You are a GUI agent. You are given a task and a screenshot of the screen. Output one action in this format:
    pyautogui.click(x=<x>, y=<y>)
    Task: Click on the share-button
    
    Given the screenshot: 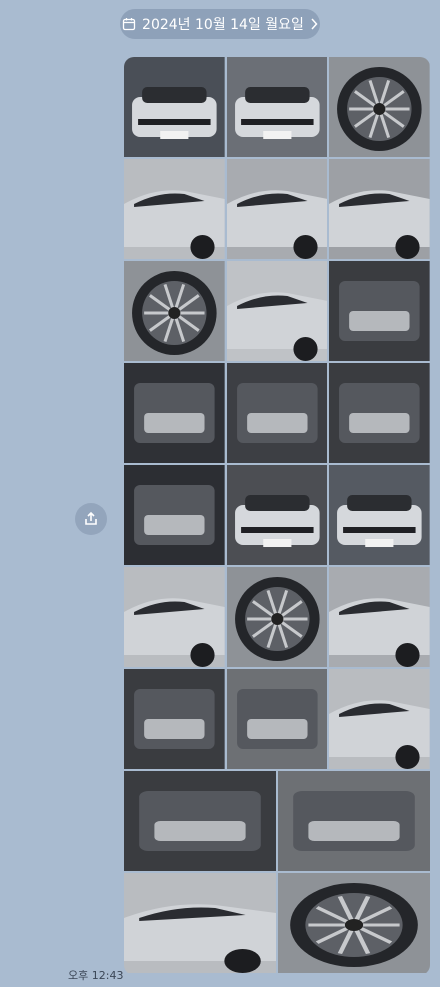 What is the action you would take?
    pyautogui.click(x=91, y=519)
    